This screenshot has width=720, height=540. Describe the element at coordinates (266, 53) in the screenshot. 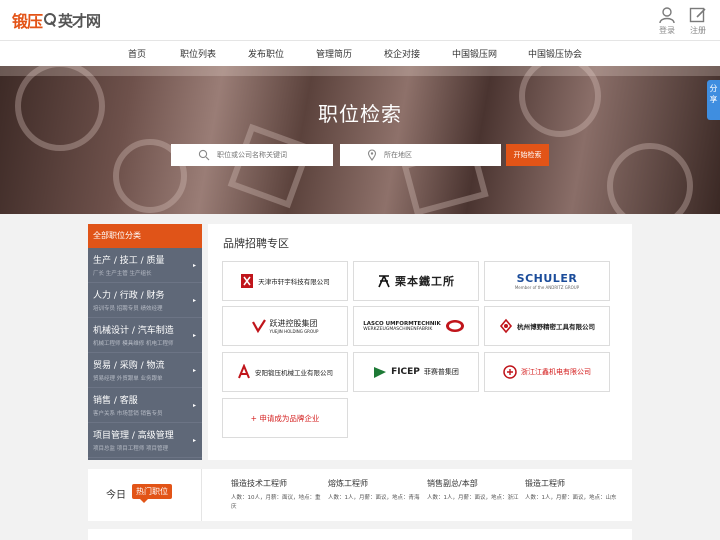

I see `nav-post-job: 发布职位` at that location.